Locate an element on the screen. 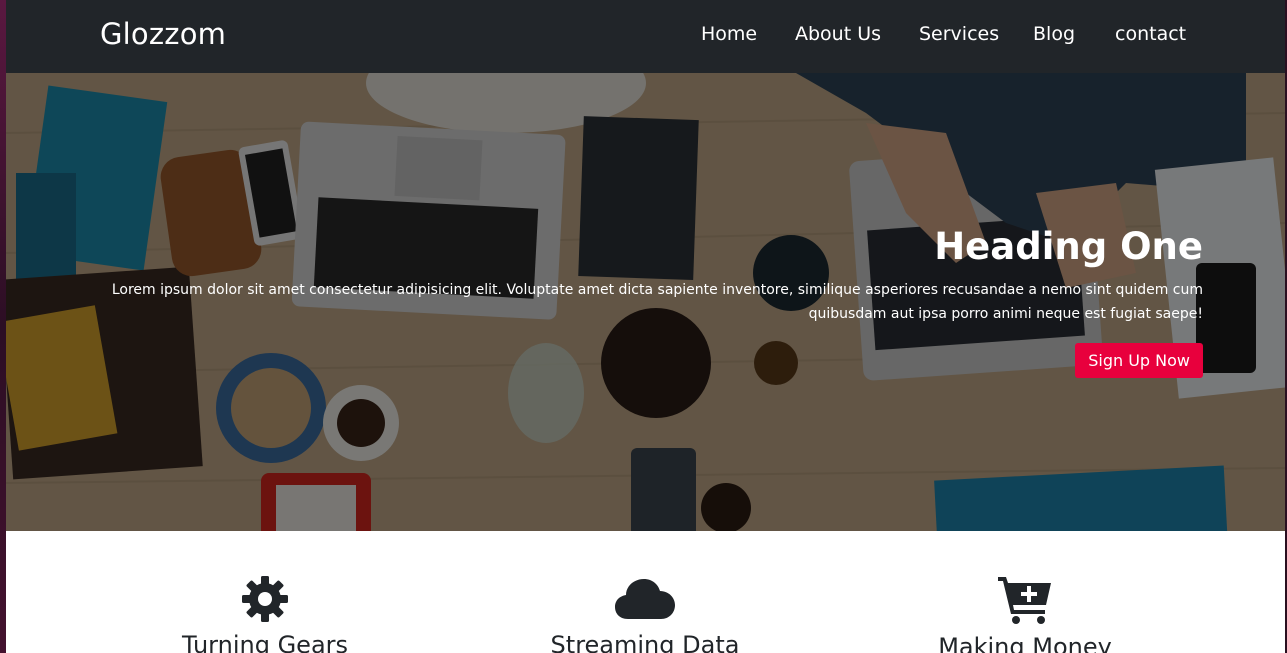 This screenshot has width=1287, height=653. feature-title: Streaming Data is located at coordinates (645, 642).